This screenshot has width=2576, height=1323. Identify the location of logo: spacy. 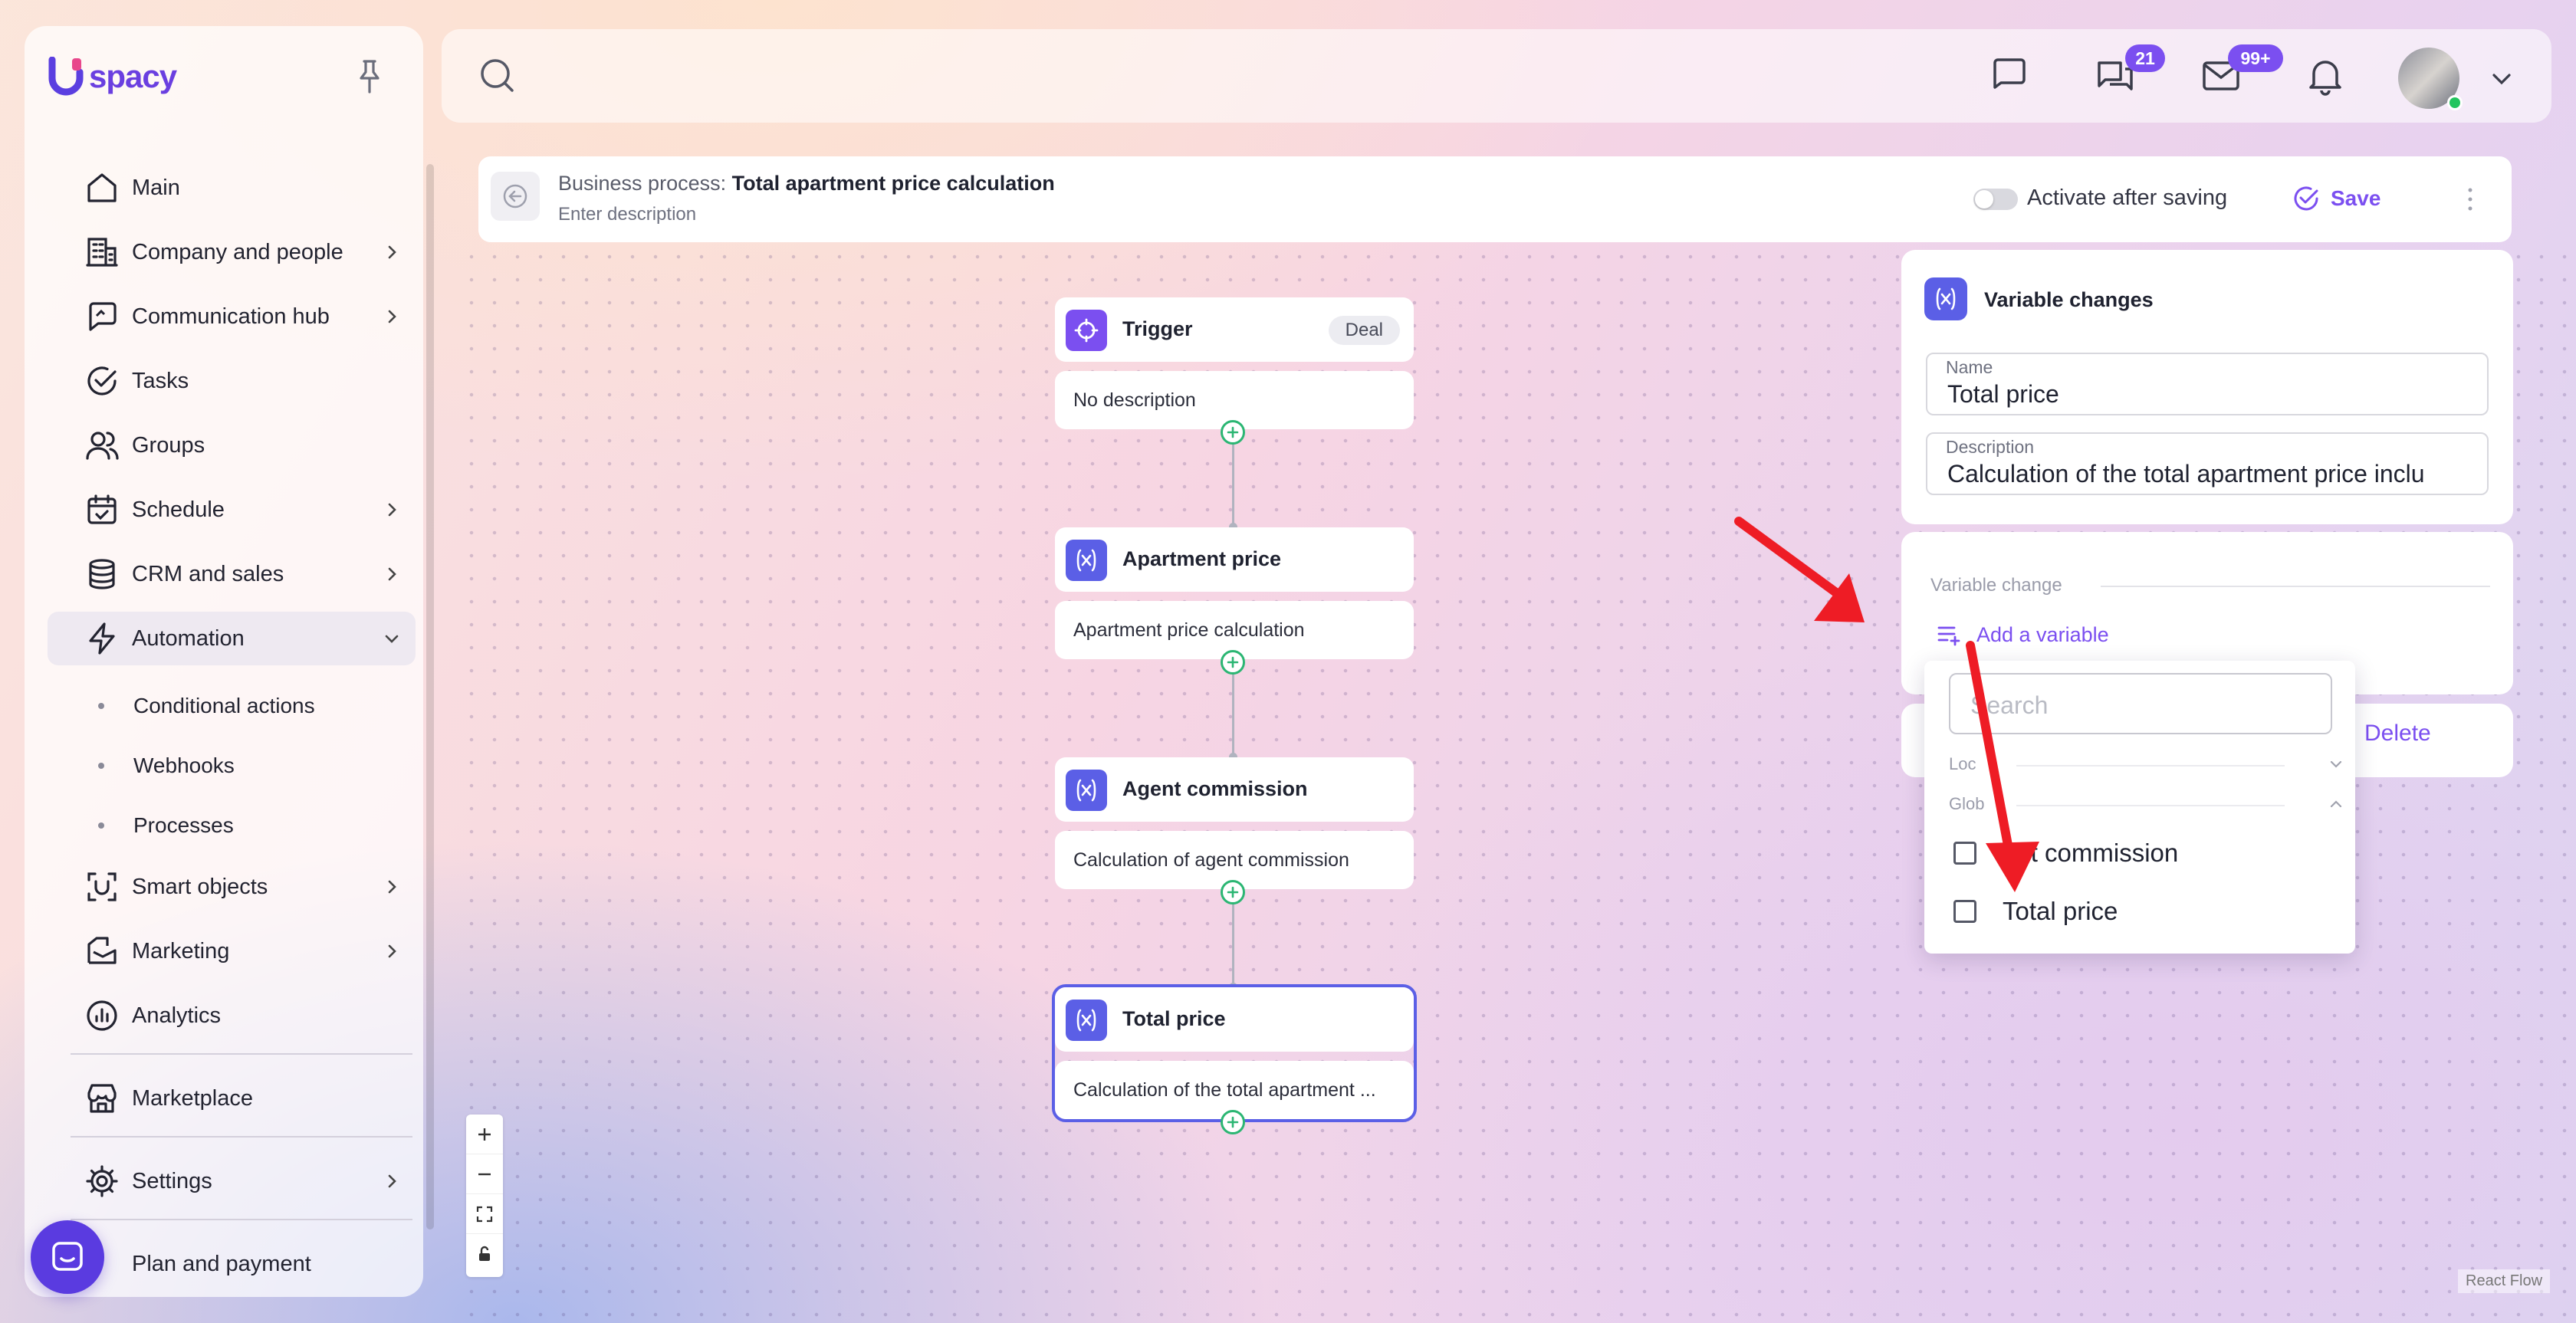
(113, 77).